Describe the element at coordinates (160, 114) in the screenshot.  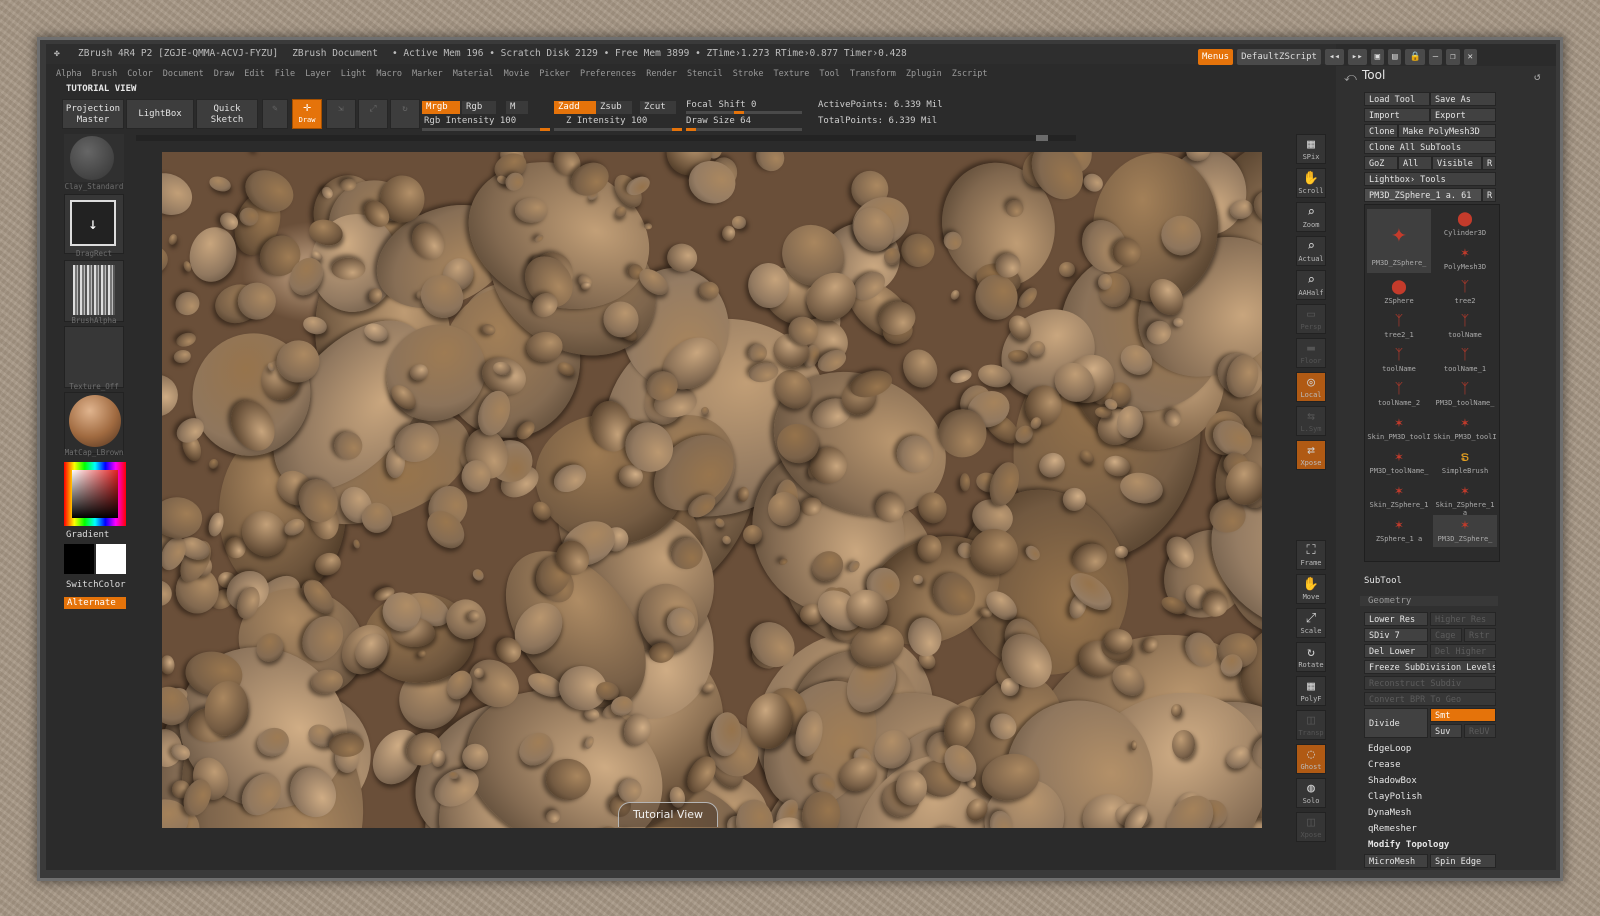
I see `lightbox-button: LightBox` at that location.